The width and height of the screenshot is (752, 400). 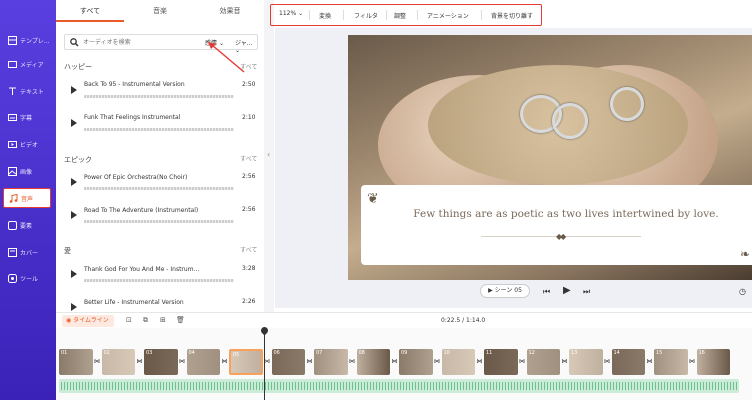 What do you see at coordinates (76, 362) in the screenshot?
I see `timeline-clip: 01` at bounding box center [76, 362].